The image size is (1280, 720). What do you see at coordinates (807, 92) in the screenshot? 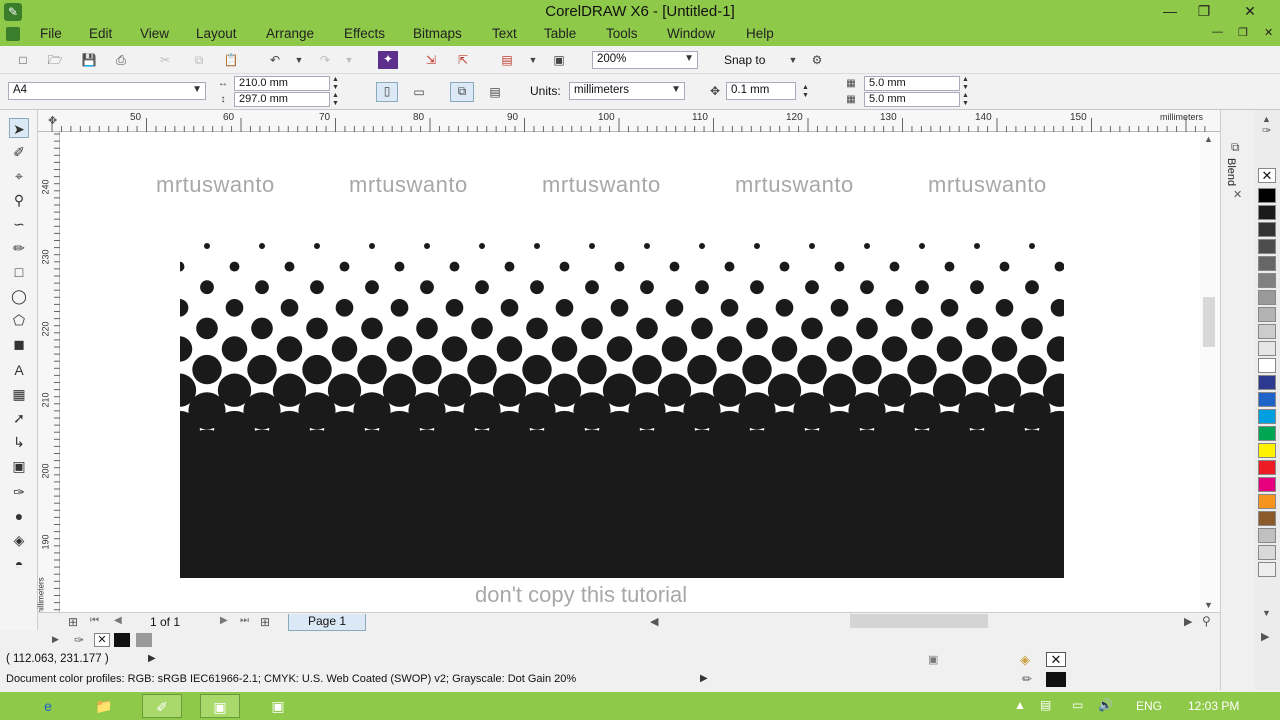
I see `nudge-spinner-icon: ▲ ▼` at bounding box center [807, 92].